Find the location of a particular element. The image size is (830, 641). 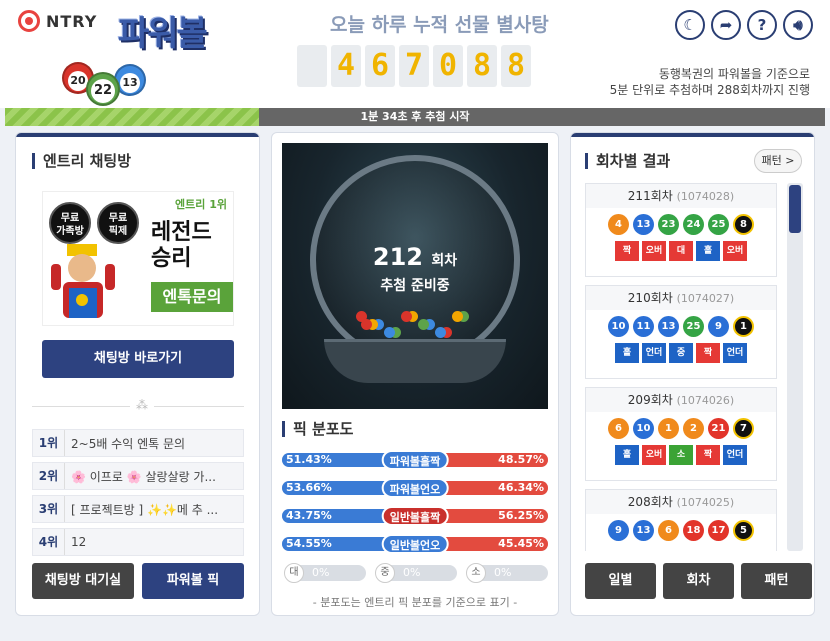

panel-title: 회차별 결과 is located at coordinates (627, 161).